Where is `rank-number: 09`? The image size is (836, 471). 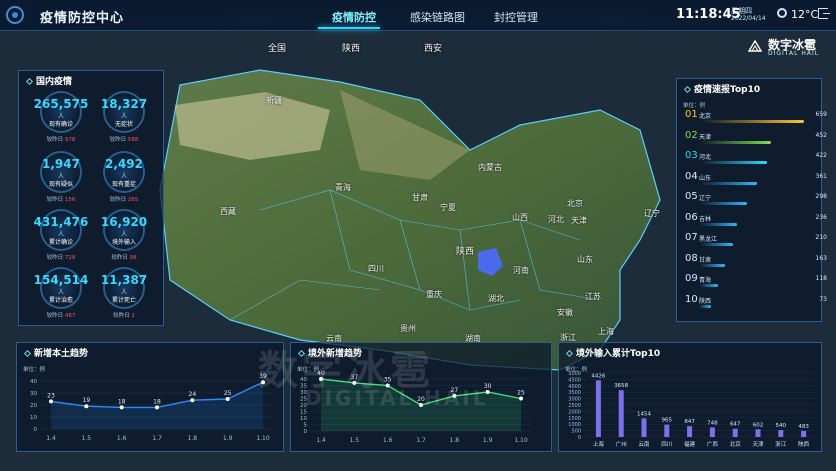 rank-number: 09 is located at coordinates (691, 278).